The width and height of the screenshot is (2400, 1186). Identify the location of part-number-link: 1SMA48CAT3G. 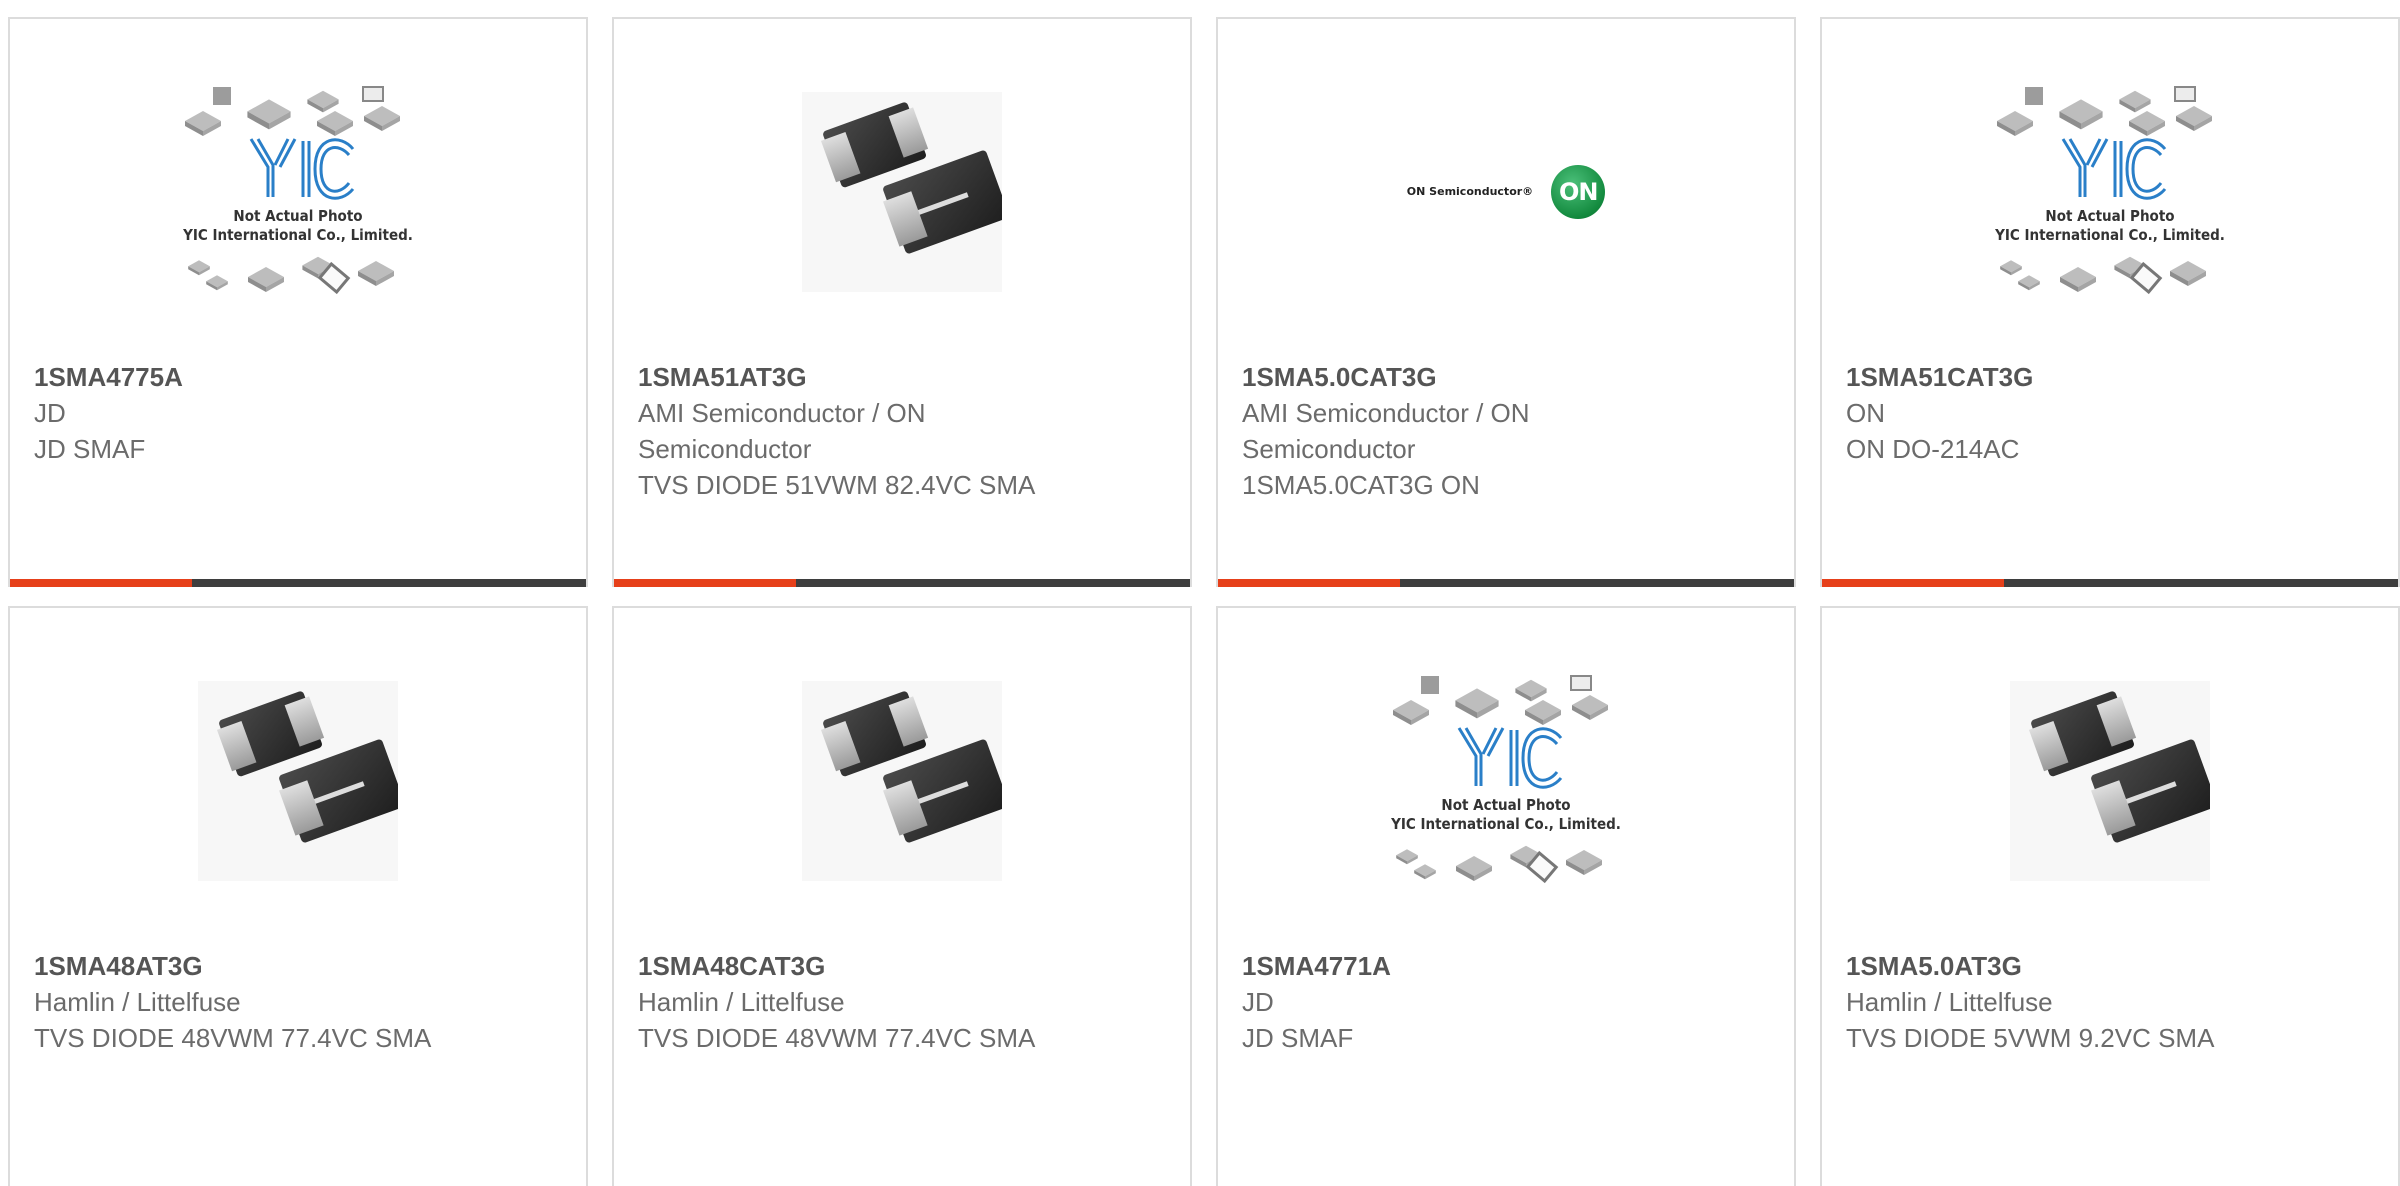
(902, 966).